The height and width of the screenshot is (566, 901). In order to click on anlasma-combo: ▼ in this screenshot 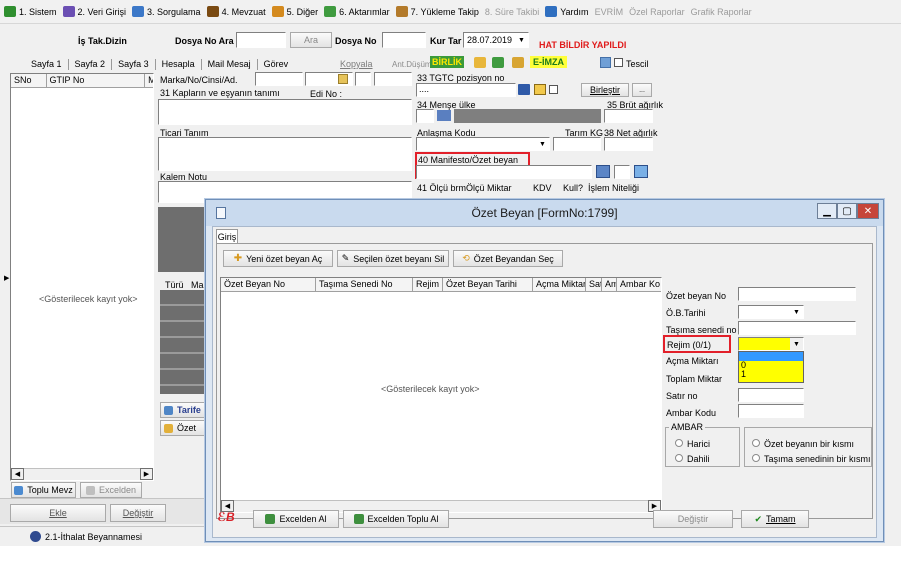, I will do `click(483, 144)`.